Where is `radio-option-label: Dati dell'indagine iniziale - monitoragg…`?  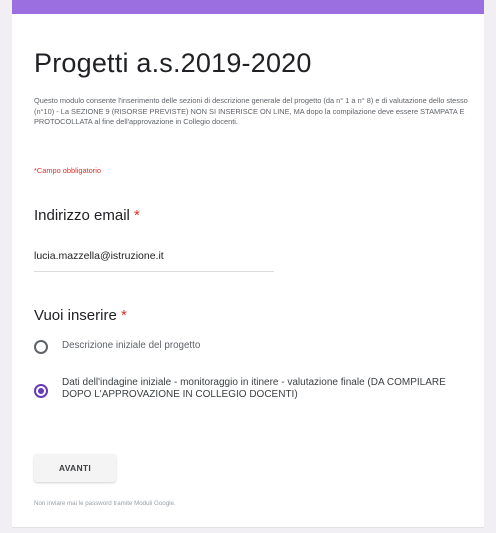
radio-option-label: Dati dell'indagine iniziale - monitoragg… is located at coordinates (254, 389).